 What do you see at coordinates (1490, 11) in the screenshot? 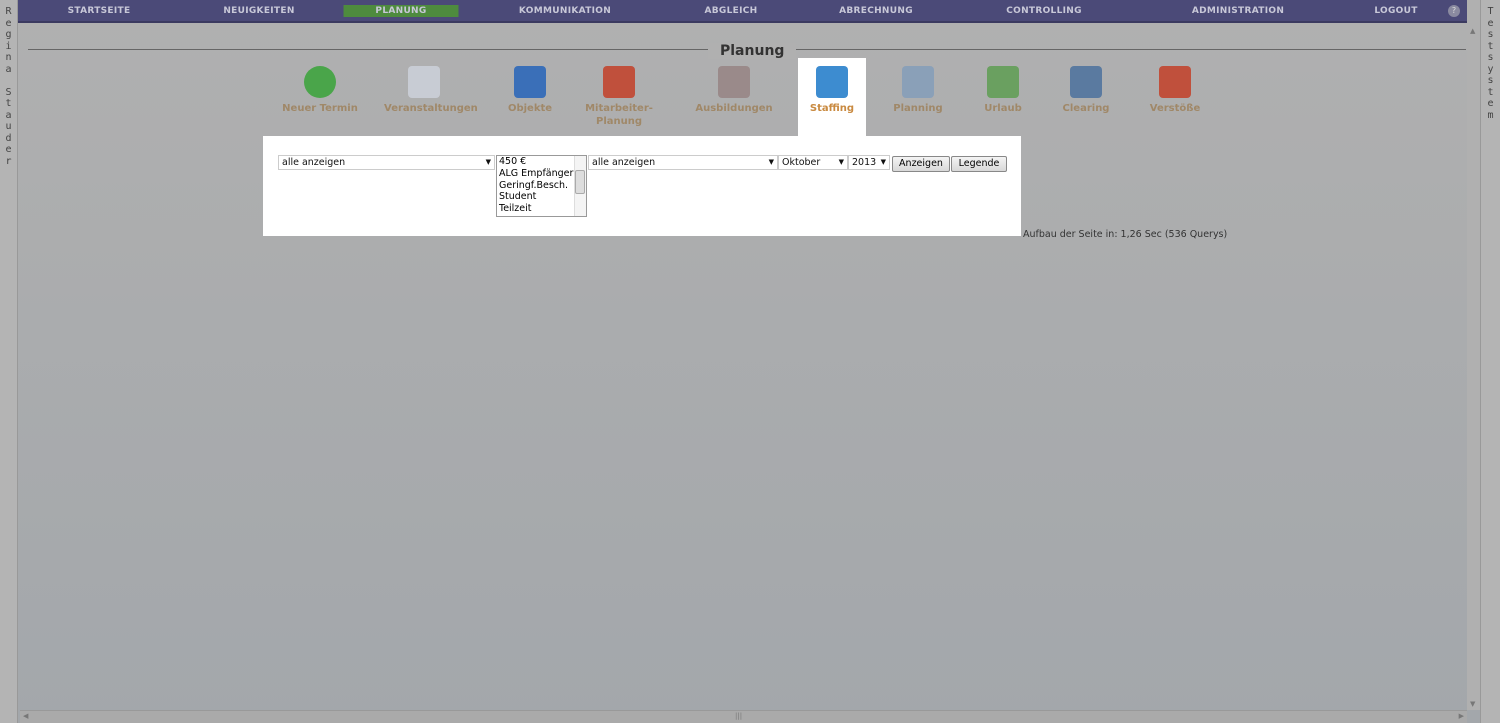
I see `strip-letter: T` at bounding box center [1490, 11].